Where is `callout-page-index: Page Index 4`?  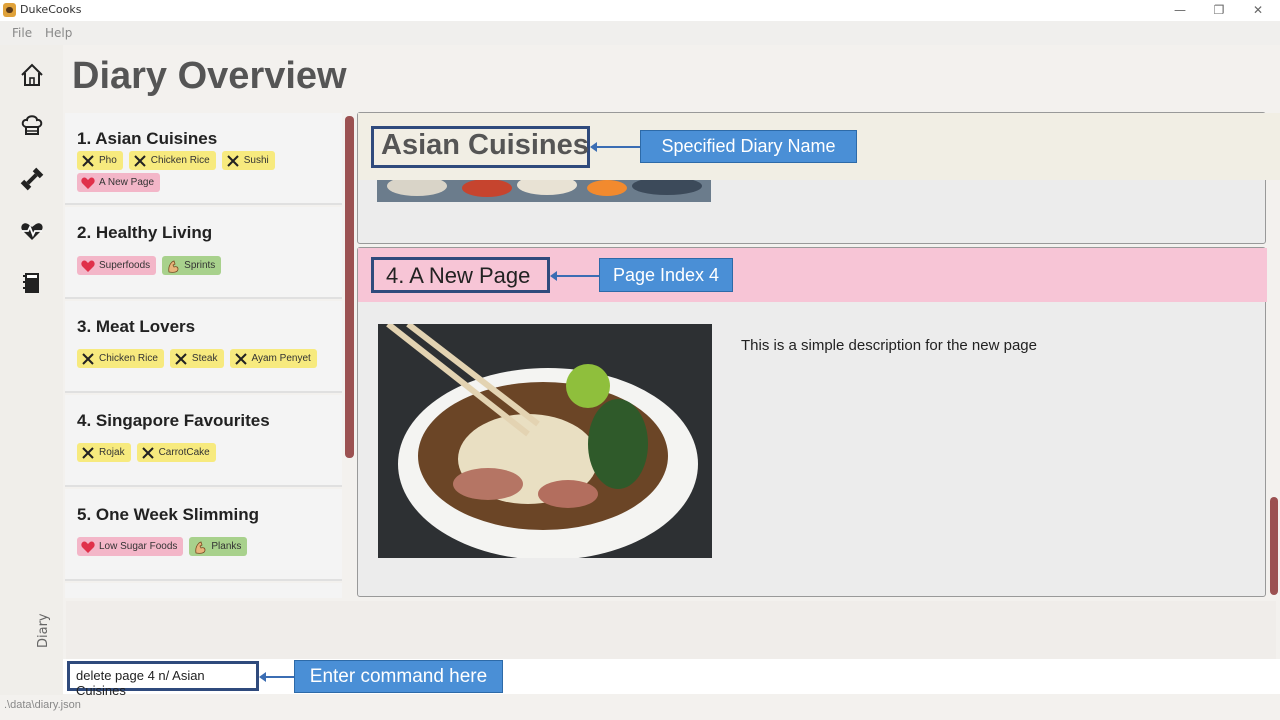
callout-page-index: Page Index 4 is located at coordinates (666, 275).